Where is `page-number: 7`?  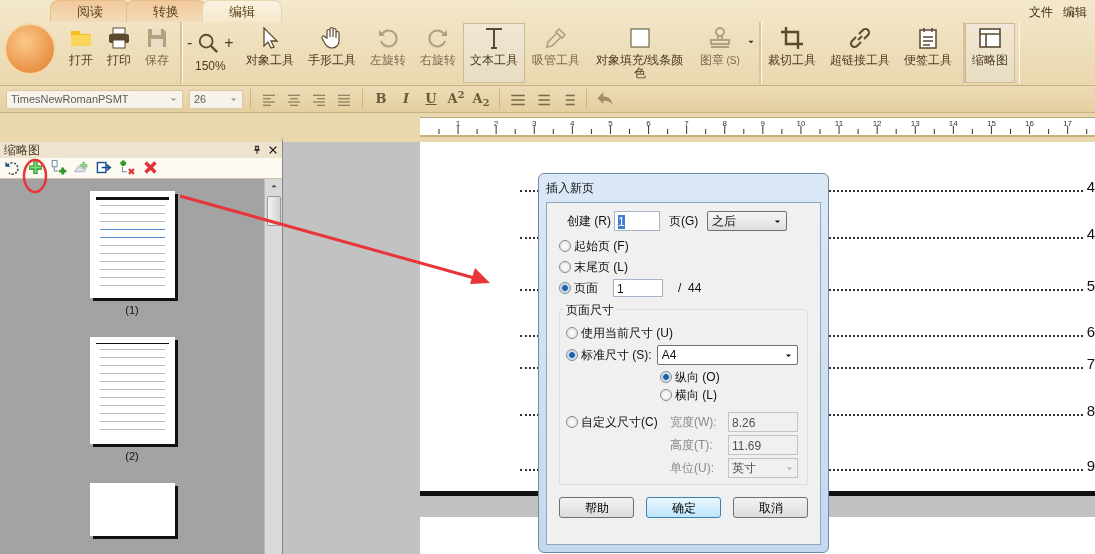 page-number: 7 is located at coordinates (1090, 363).